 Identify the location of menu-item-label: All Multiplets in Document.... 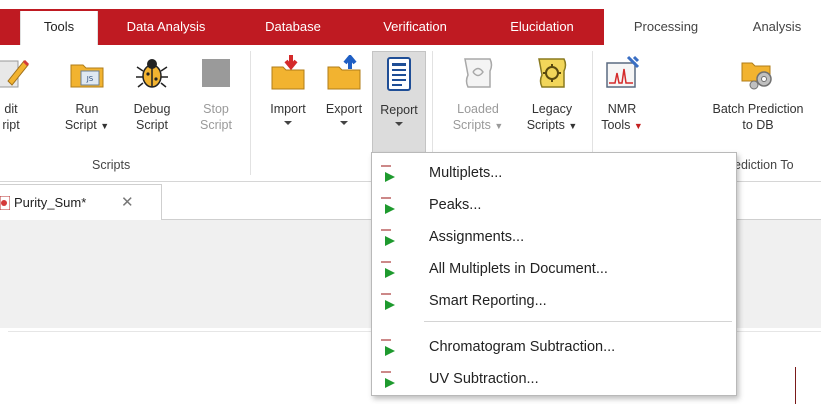
(518, 269).